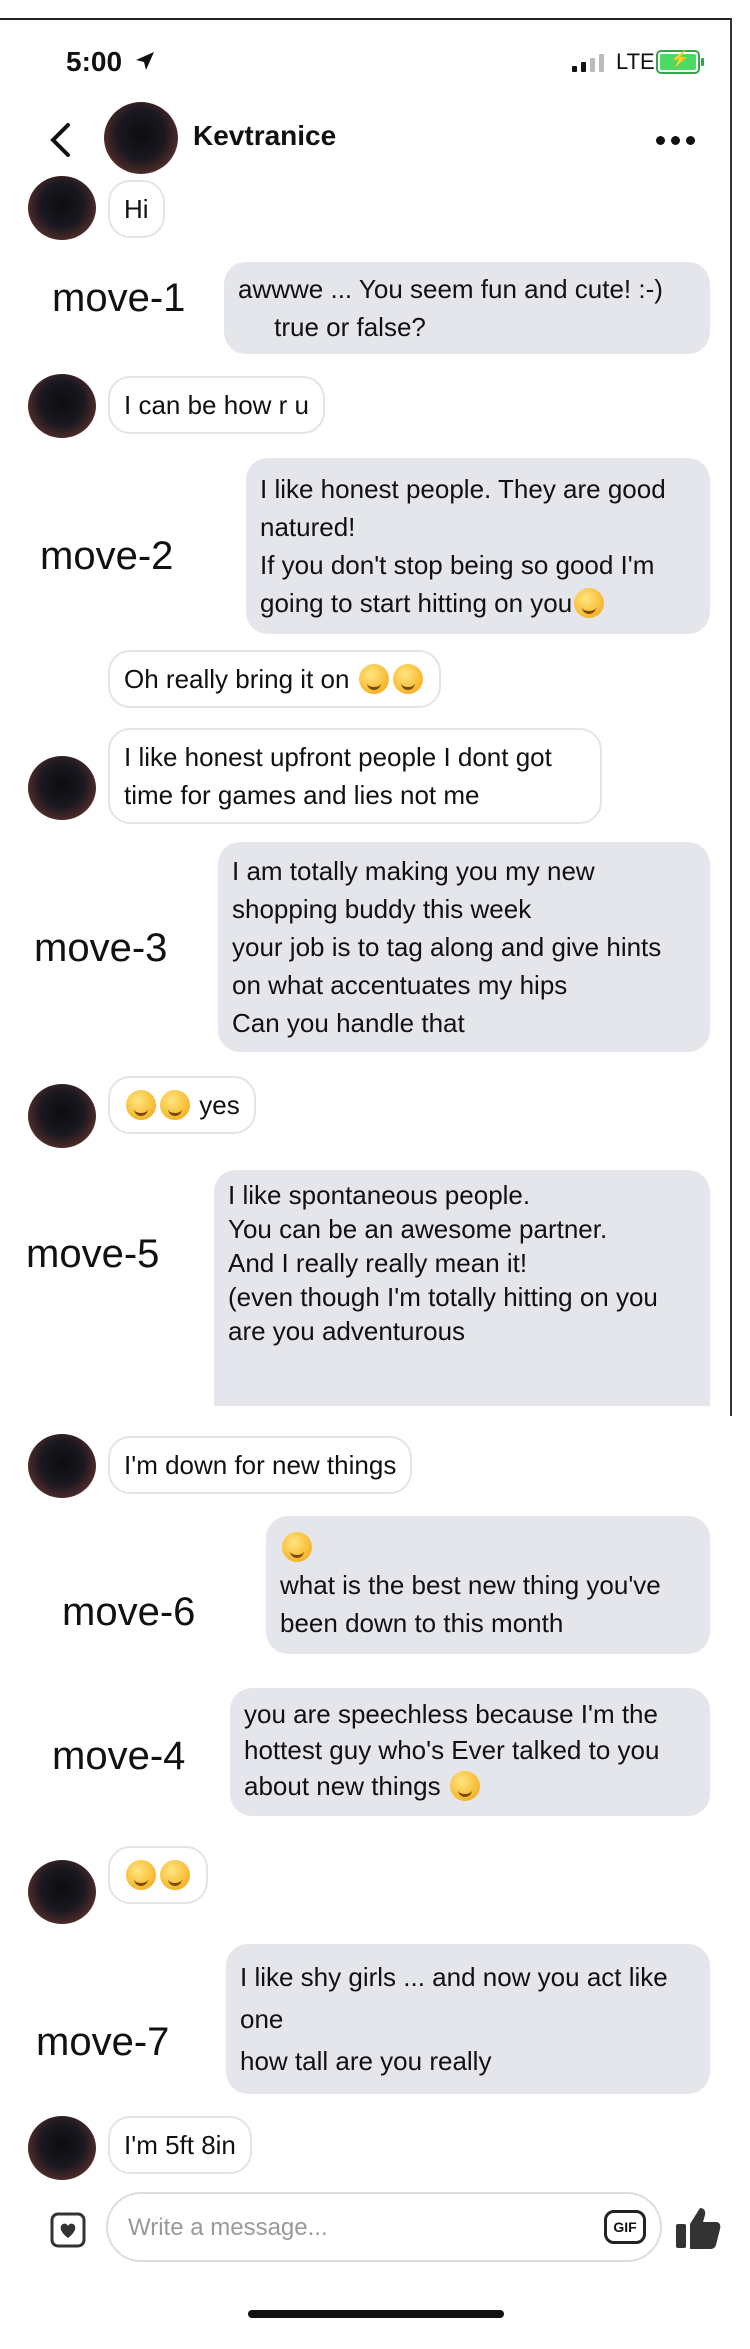 The image size is (750, 2349). Describe the element at coordinates (625, 2227) in the screenshot. I see `gif-button: GIF` at that location.